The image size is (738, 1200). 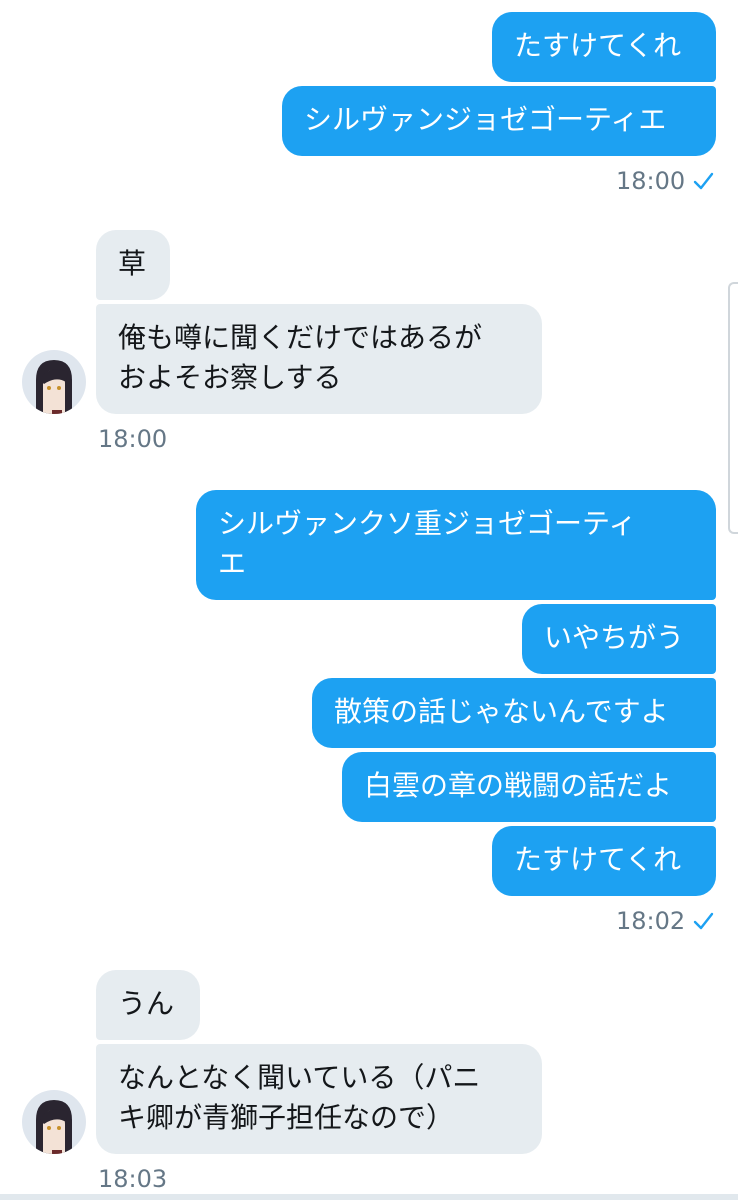 What do you see at coordinates (319, 359) in the screenshot?
I see `message-bubble-received: 俺も噂に聞くだけではあるが およそお察しする` at bounding box center [319, 359].